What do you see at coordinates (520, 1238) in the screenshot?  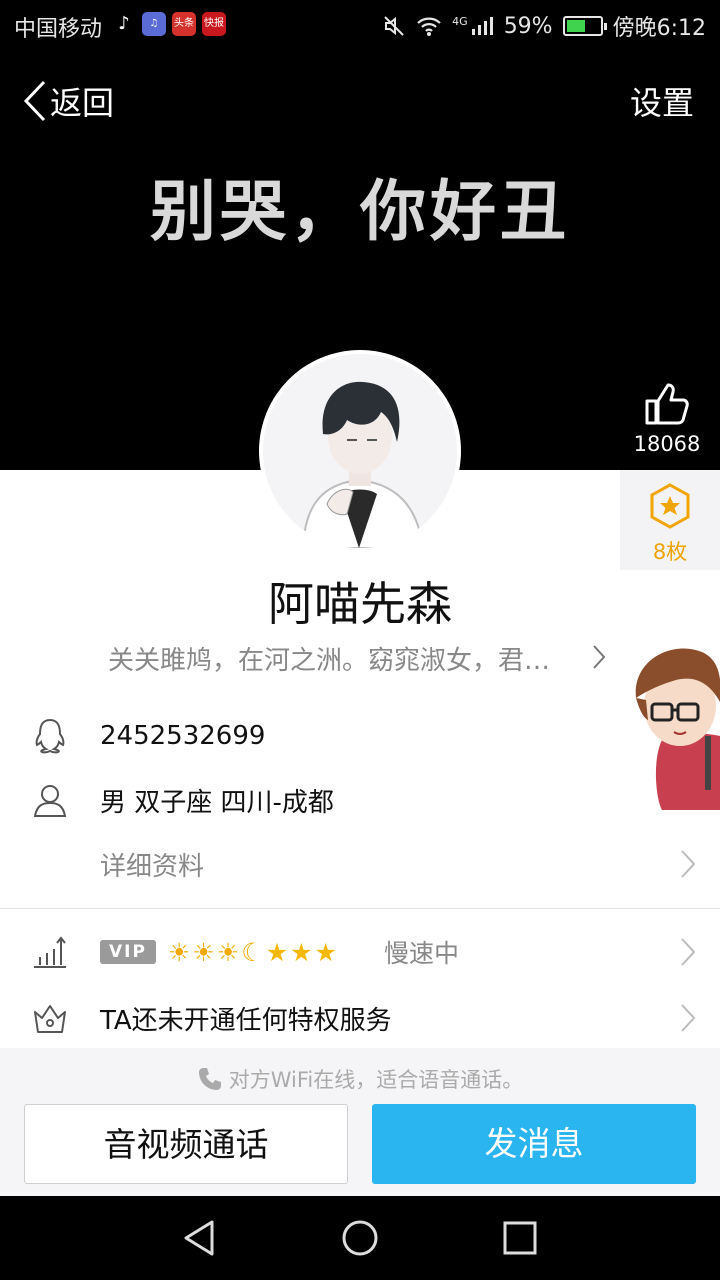 I see `nav-recents-icon` at bounding box center [520, 1238].